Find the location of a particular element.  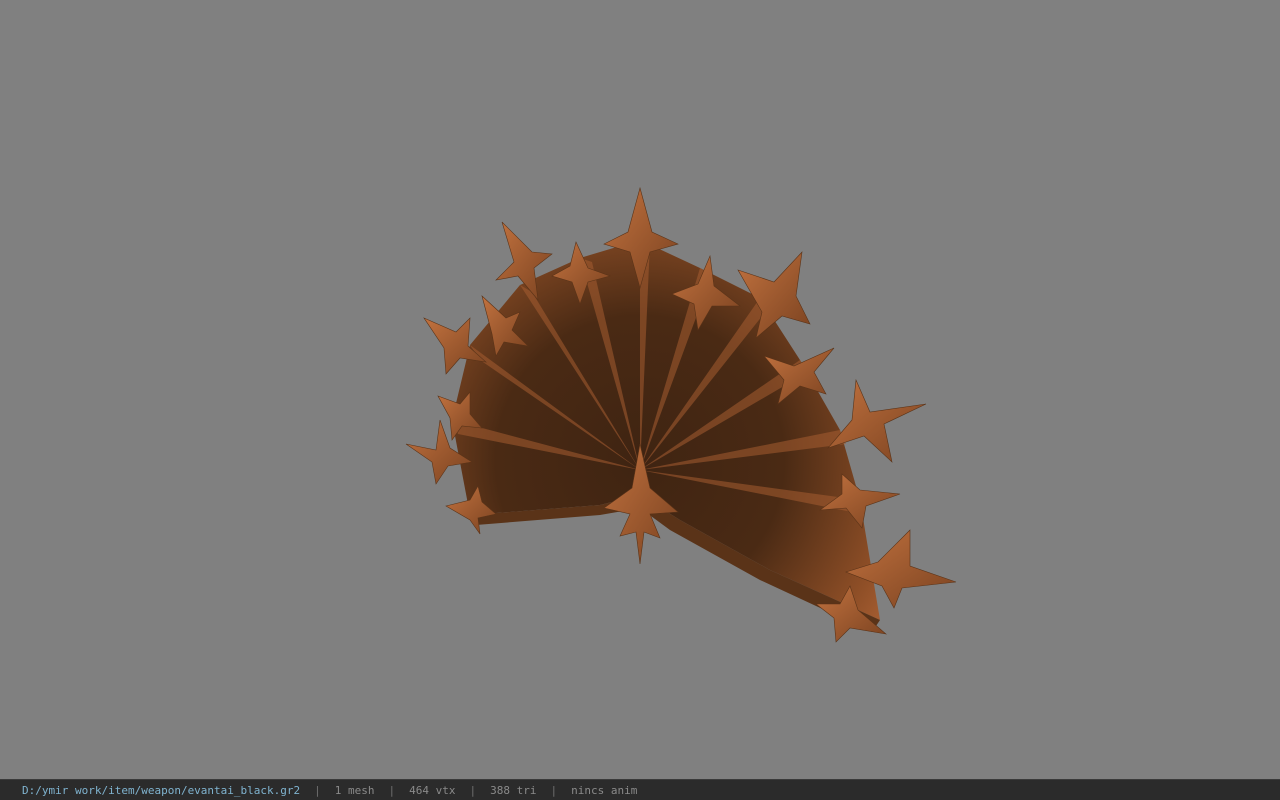

vertex-count-label: 464 vtx is located at coordinates (432, 790).